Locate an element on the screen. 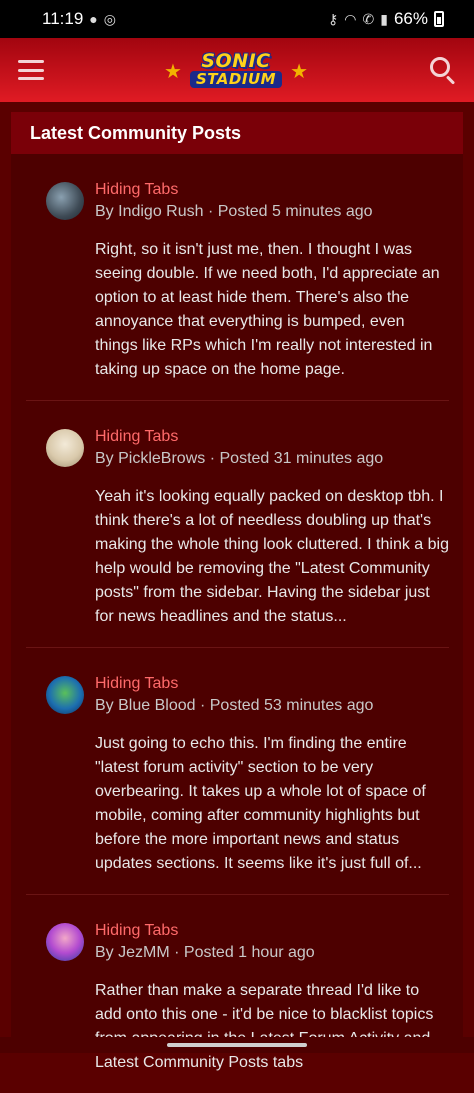  app-header: ★ SONIC STADIUM ★ is located at coordinates (237, 70).